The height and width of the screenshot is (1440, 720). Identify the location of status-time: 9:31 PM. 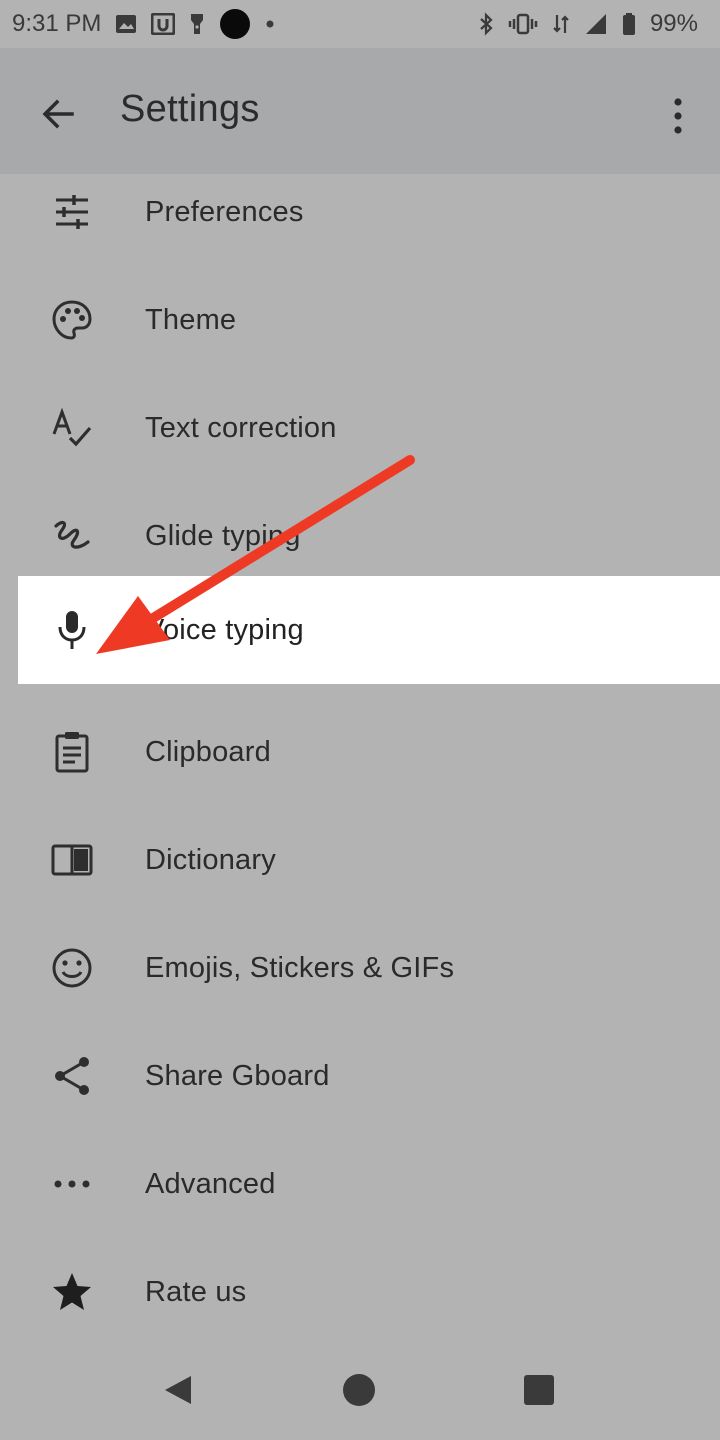
(57, 23).